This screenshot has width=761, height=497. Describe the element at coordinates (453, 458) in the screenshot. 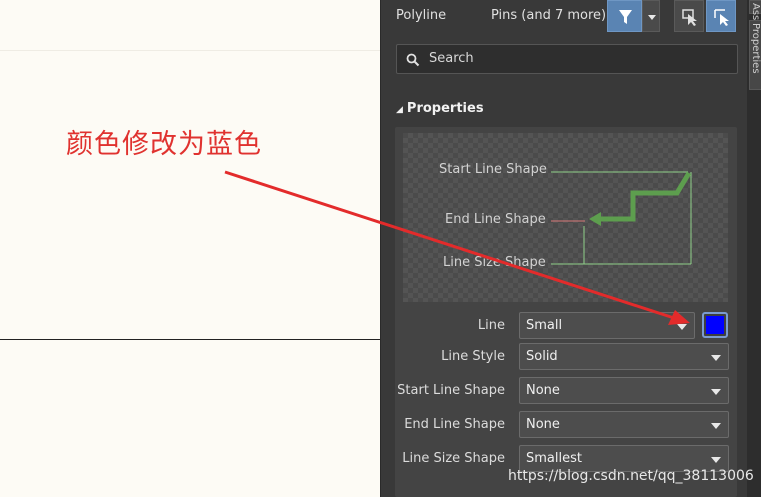

I see `line-size-shape-label: Line Size Shape` at that location.